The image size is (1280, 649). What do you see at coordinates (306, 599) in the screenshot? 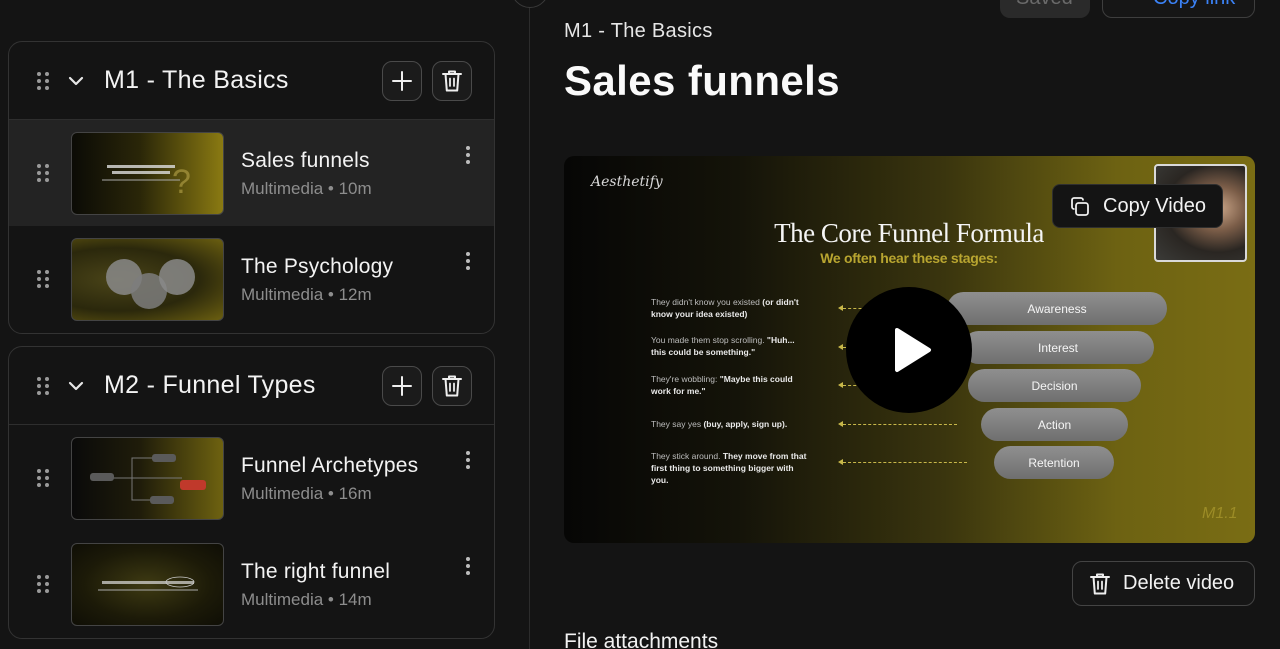
I see `lesson-meta: Multimedia • 14m` at bounding box center [306, 599].